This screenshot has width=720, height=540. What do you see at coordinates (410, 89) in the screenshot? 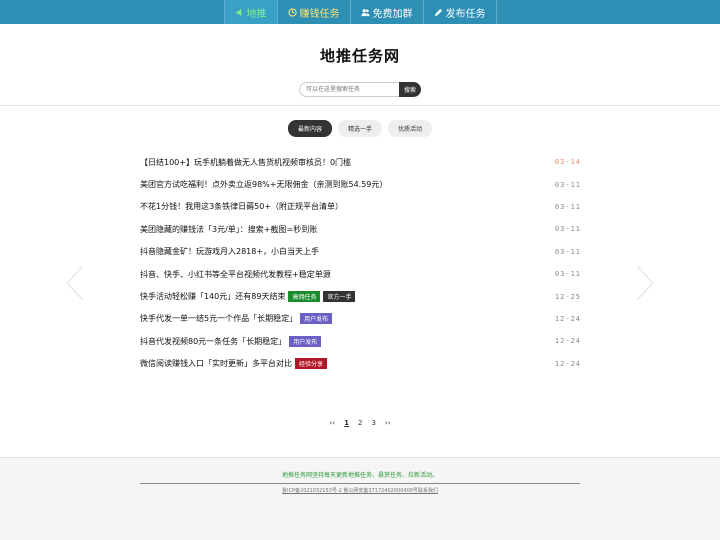
I see `search-button: 搜索` at bounding box center [410, 89].